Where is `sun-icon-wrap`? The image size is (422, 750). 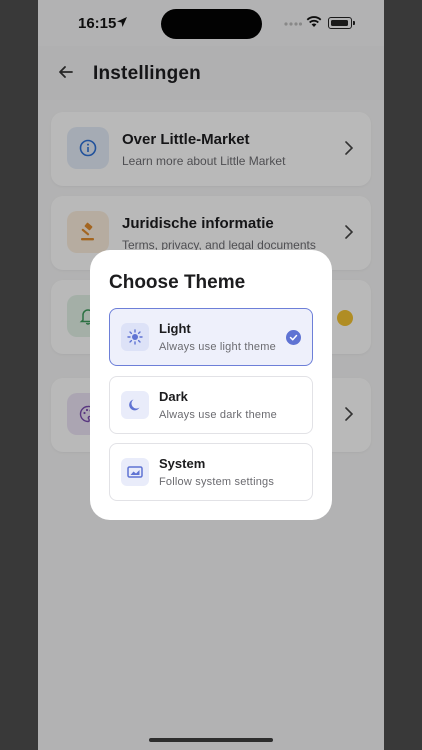
sun-icon-wrap is located at coordinates (135, 337).